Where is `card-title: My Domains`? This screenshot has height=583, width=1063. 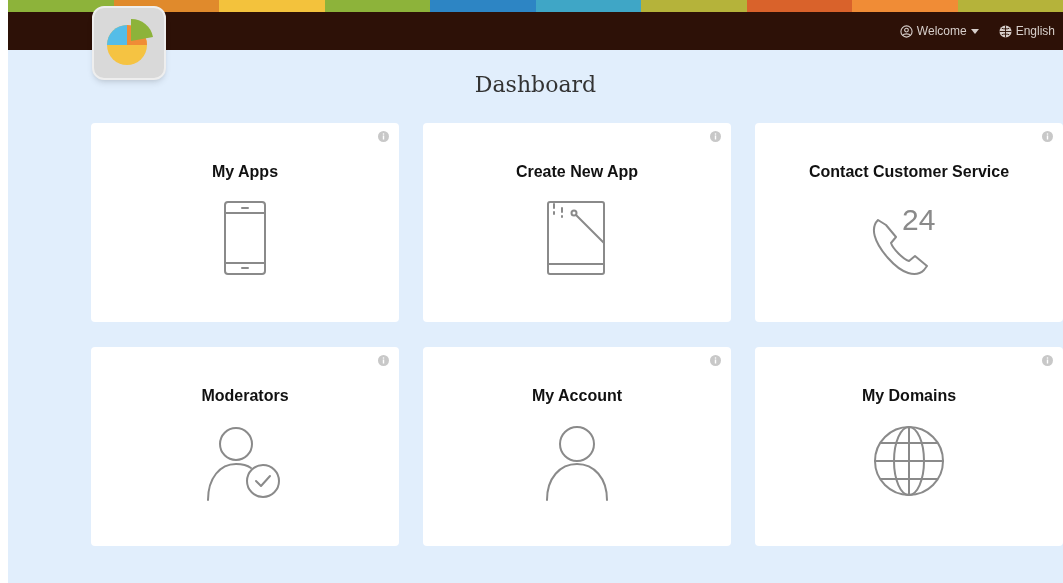
card-title: My Domains is located at coordinates (909, 396).